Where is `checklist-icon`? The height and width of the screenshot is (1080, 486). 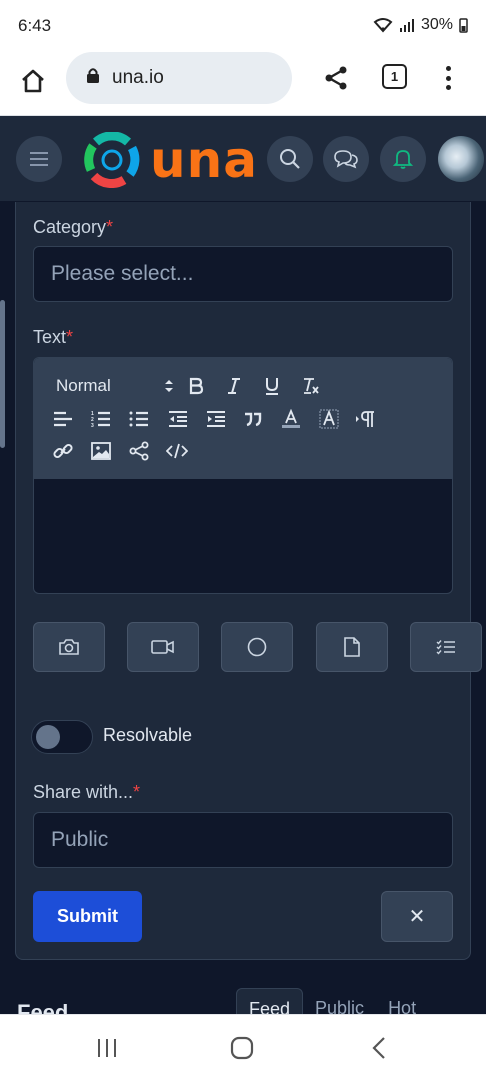
checklist-icon is located at coordinates (445, 647).